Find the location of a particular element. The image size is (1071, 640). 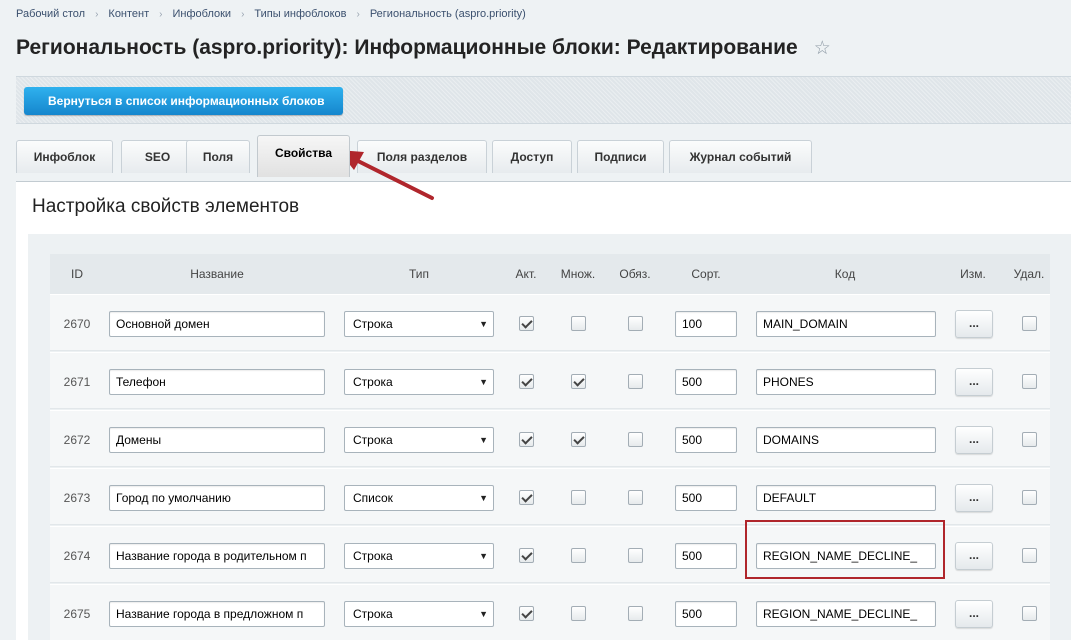

code-input: DEFAULT is located at coordinates (846, 497).